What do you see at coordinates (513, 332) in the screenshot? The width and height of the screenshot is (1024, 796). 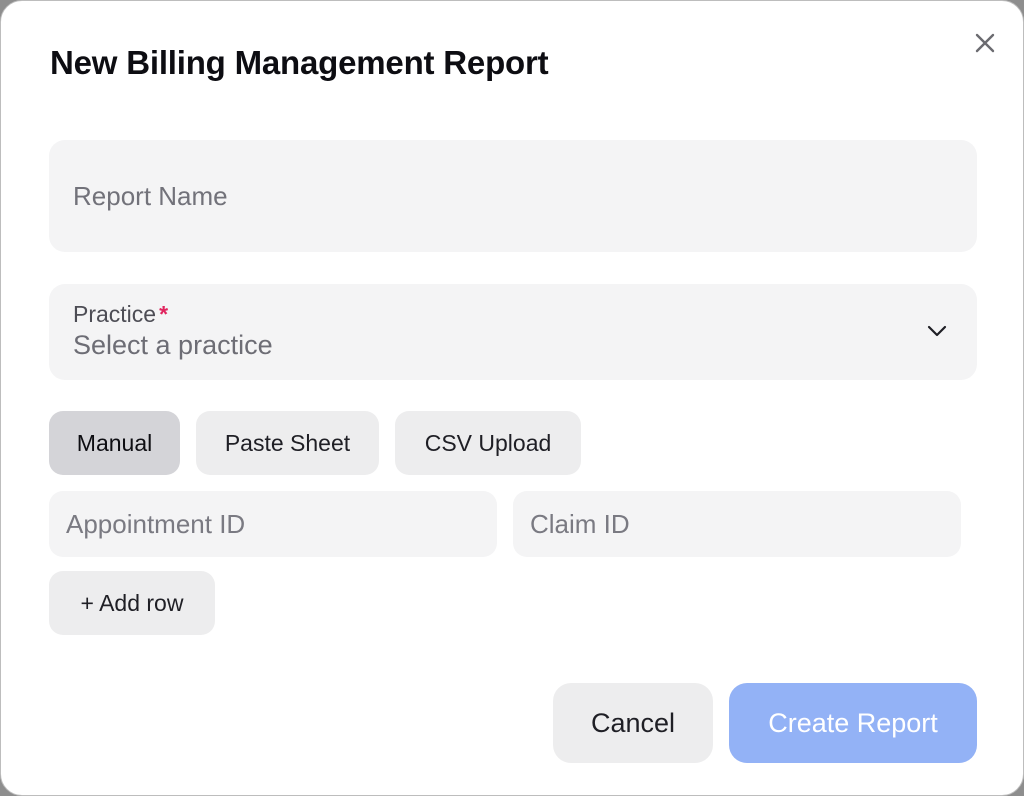 I see `practice-select: Practice * Select a practice` at bounding box center [513, 332].